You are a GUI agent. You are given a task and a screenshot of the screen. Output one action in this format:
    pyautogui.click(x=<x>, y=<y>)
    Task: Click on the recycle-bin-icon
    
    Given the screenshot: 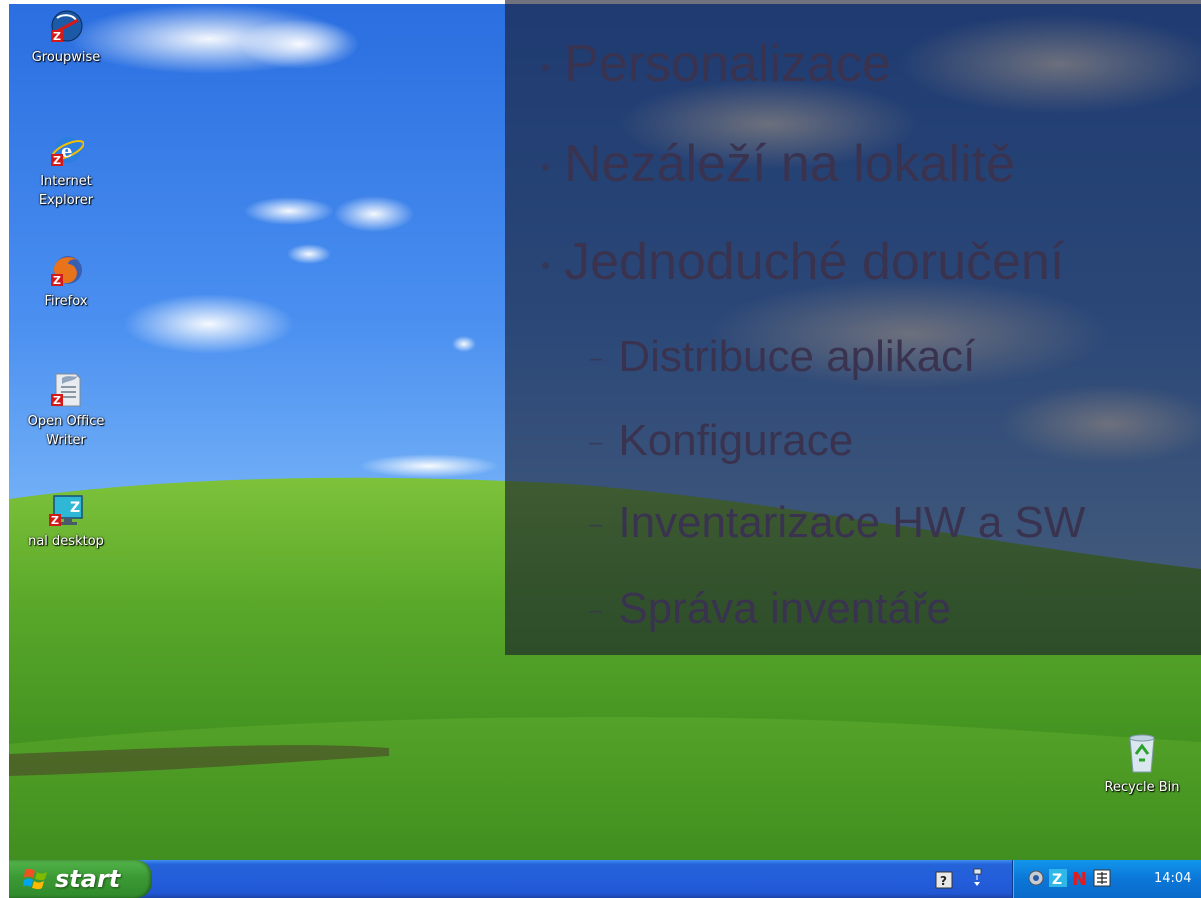 What is the action you would take?
    pyautogui.click(x=1142, y=753)
    